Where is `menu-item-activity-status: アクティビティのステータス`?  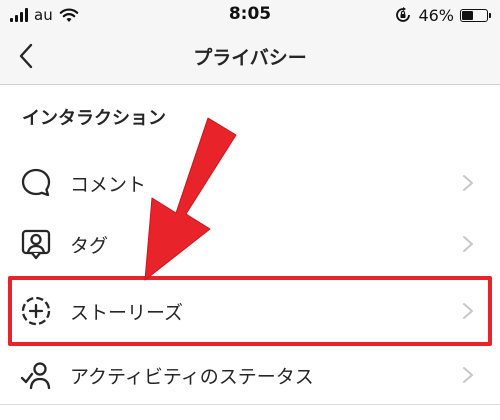
menu-item-activity-status: アクティビティのステータス is located at coordinates (250, 374).